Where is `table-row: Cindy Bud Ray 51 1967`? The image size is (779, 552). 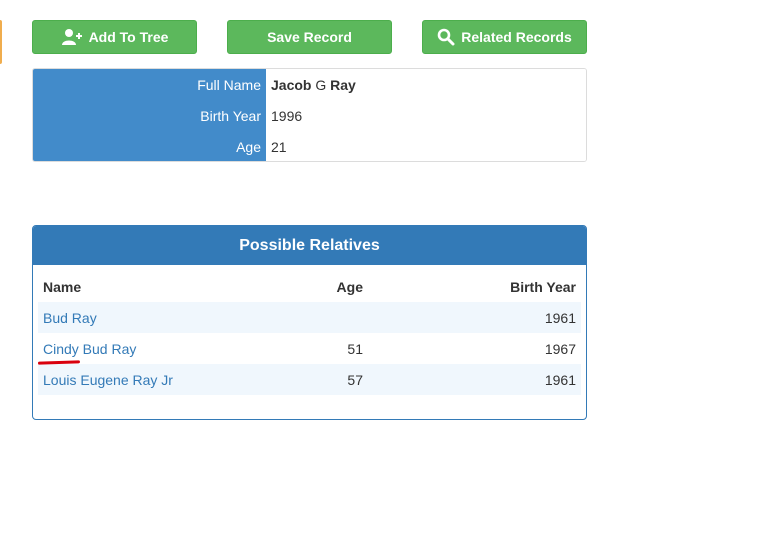 table-row: Cindy Bud Ray 51 1967 is located at coordinates (309, 349).